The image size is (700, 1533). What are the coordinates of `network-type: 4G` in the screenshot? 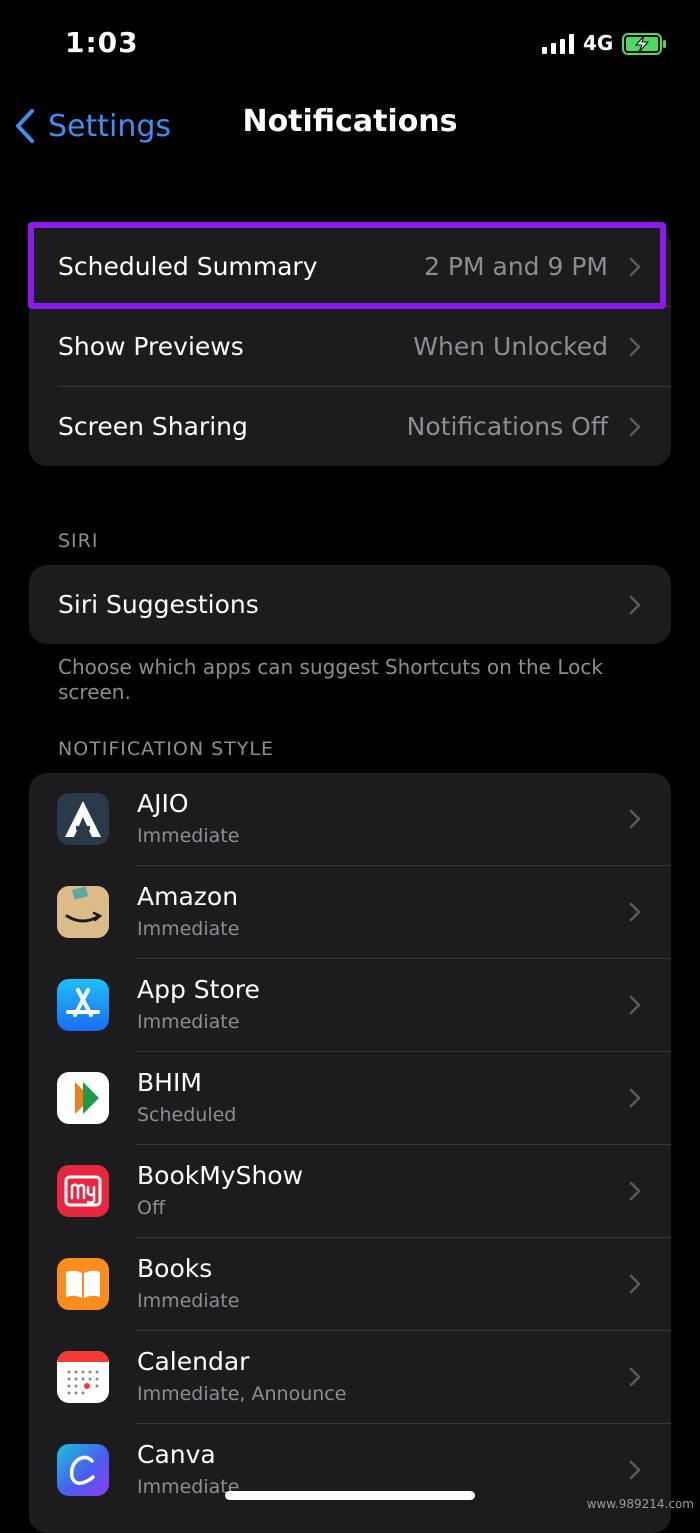 It's located at (598, 43).